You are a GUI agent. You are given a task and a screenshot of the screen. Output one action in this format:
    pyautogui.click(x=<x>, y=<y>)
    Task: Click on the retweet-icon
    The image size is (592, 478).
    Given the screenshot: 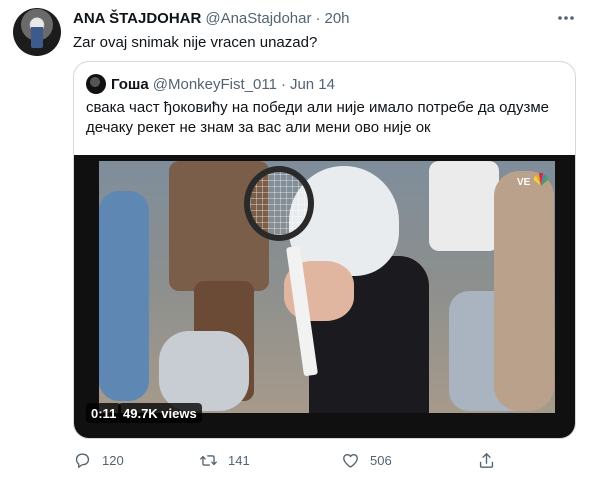 What is the action you would take?
    pyautogui.click(x=208, y=460)
    